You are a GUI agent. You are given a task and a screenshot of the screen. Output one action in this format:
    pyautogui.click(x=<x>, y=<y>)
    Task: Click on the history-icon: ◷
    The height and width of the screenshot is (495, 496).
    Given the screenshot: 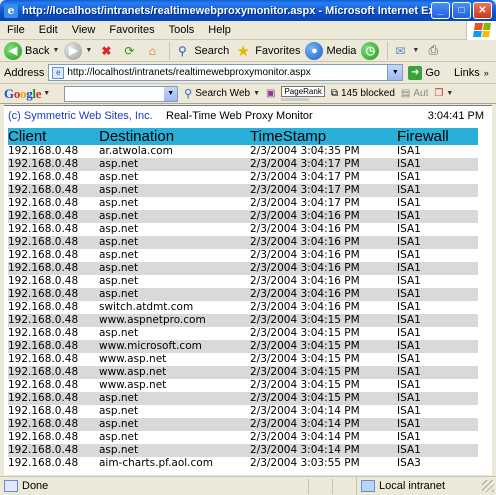 What is the action you would take?
    pyautogui.click(x=370, y=50)
    